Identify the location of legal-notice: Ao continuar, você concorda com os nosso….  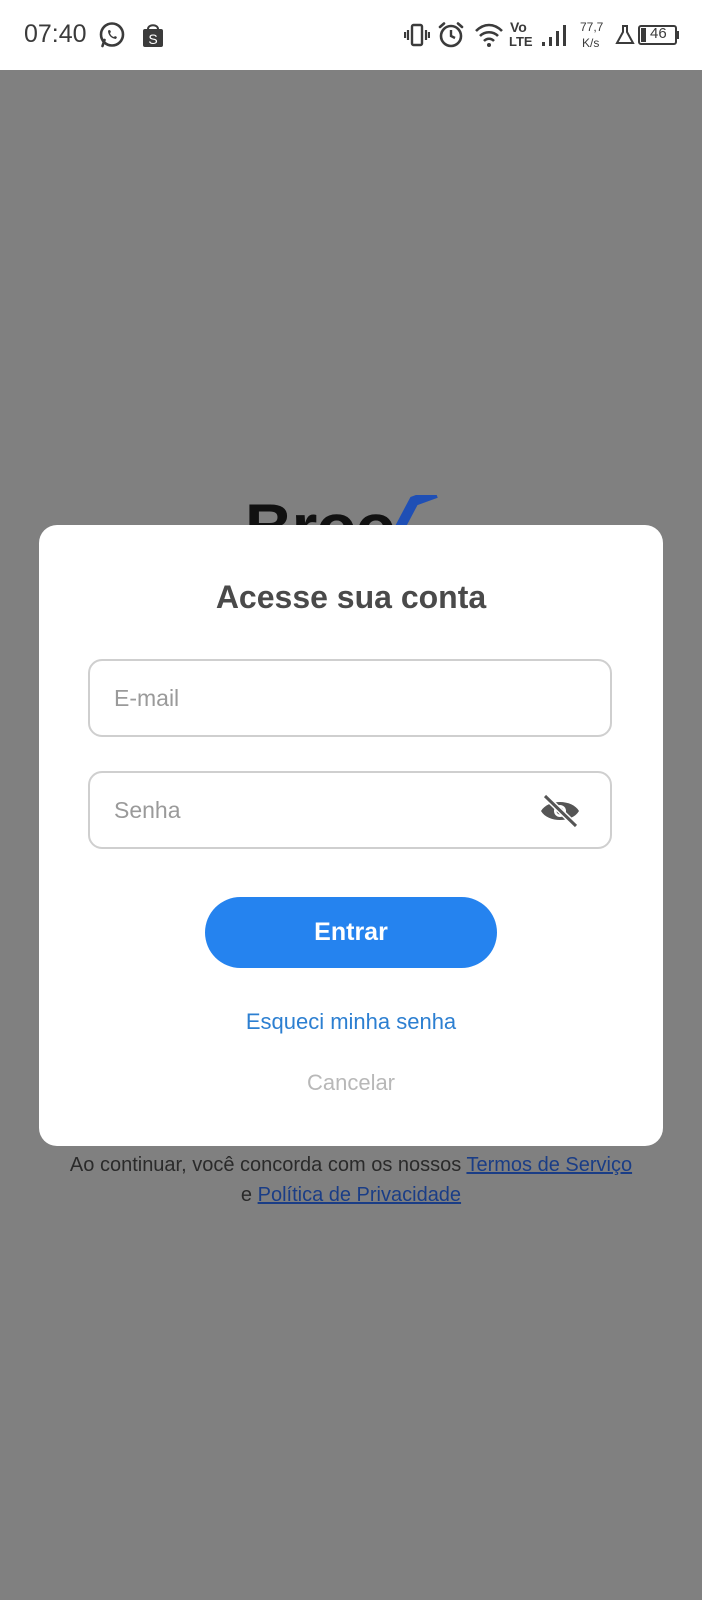
(351, 1180).